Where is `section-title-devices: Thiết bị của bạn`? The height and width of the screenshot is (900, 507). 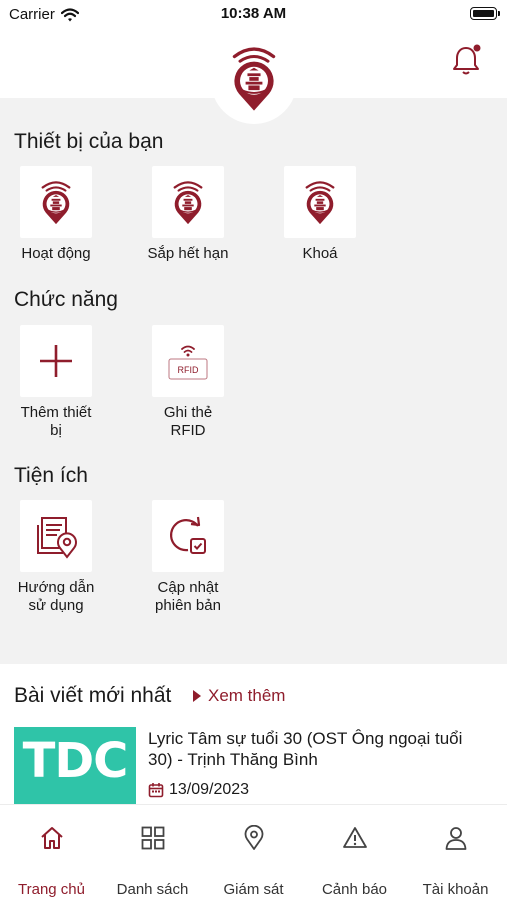 section-title-devices: Thiết bị của bạn is located at coordinates (89, 141).